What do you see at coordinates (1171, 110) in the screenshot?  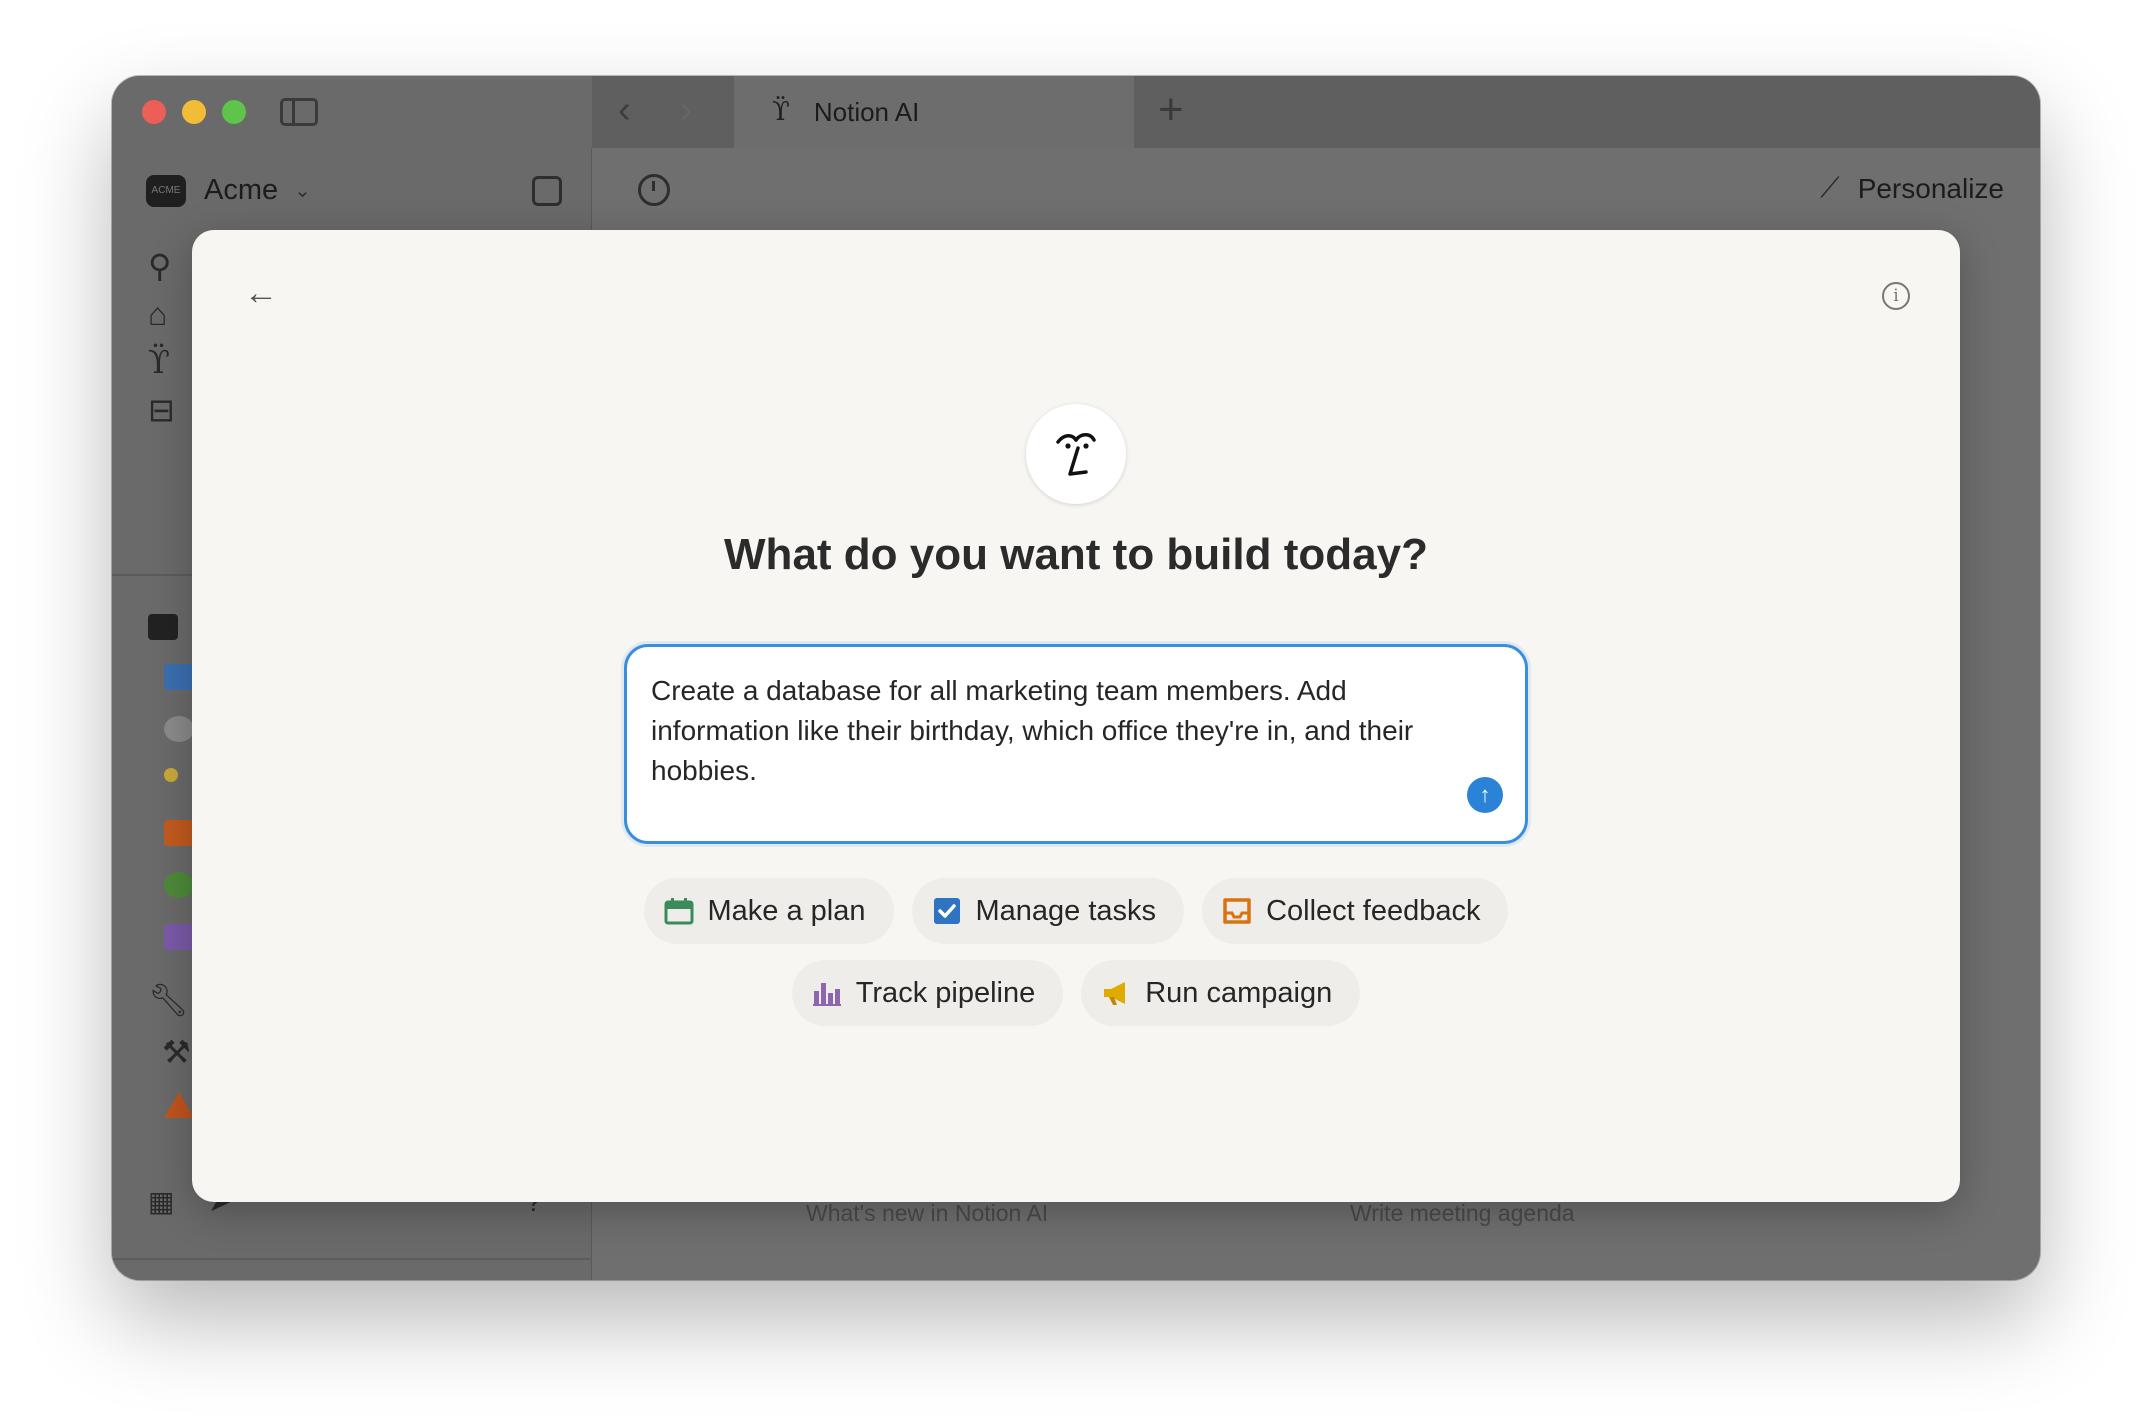 I see `new-tab-button: +` at bounding box center [1171, 110].